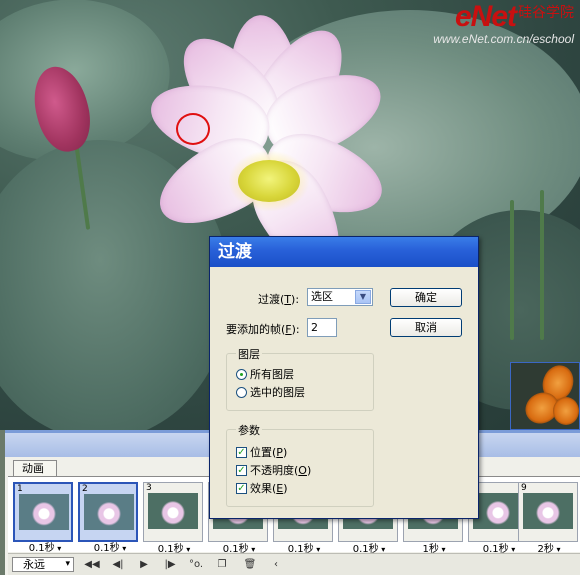  Describe the element at coordinates (20, 489) in the screenshot. I see `frame-number: 1` at that location.